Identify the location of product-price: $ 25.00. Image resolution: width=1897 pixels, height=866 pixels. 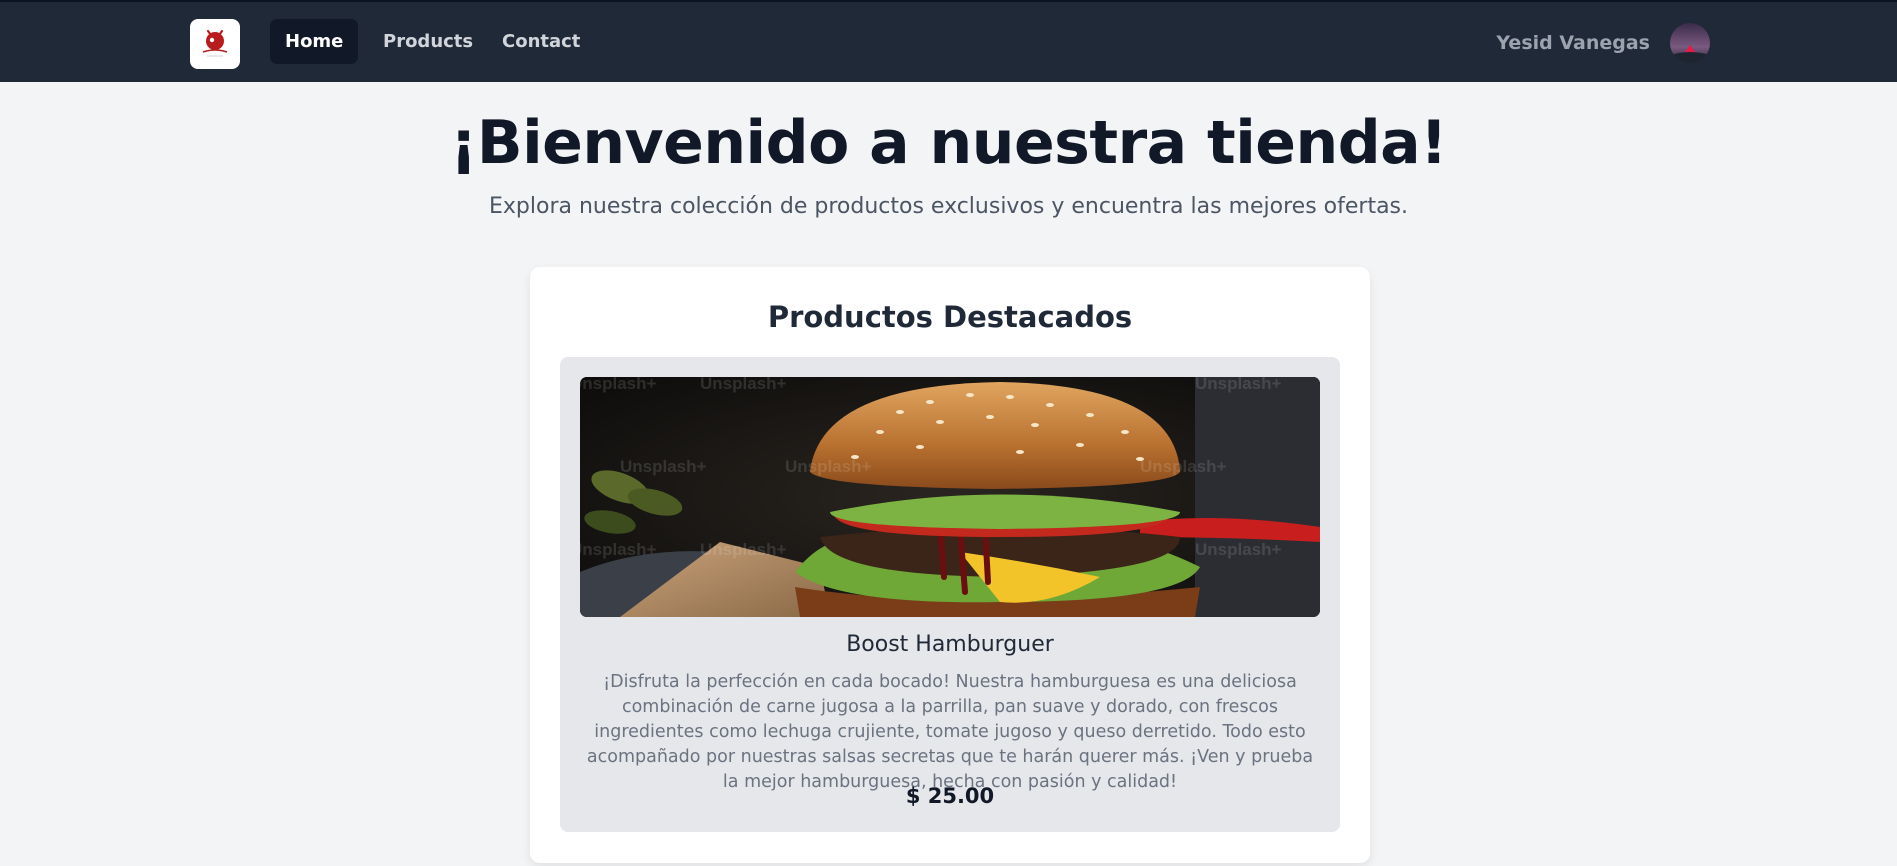
(950, 796).